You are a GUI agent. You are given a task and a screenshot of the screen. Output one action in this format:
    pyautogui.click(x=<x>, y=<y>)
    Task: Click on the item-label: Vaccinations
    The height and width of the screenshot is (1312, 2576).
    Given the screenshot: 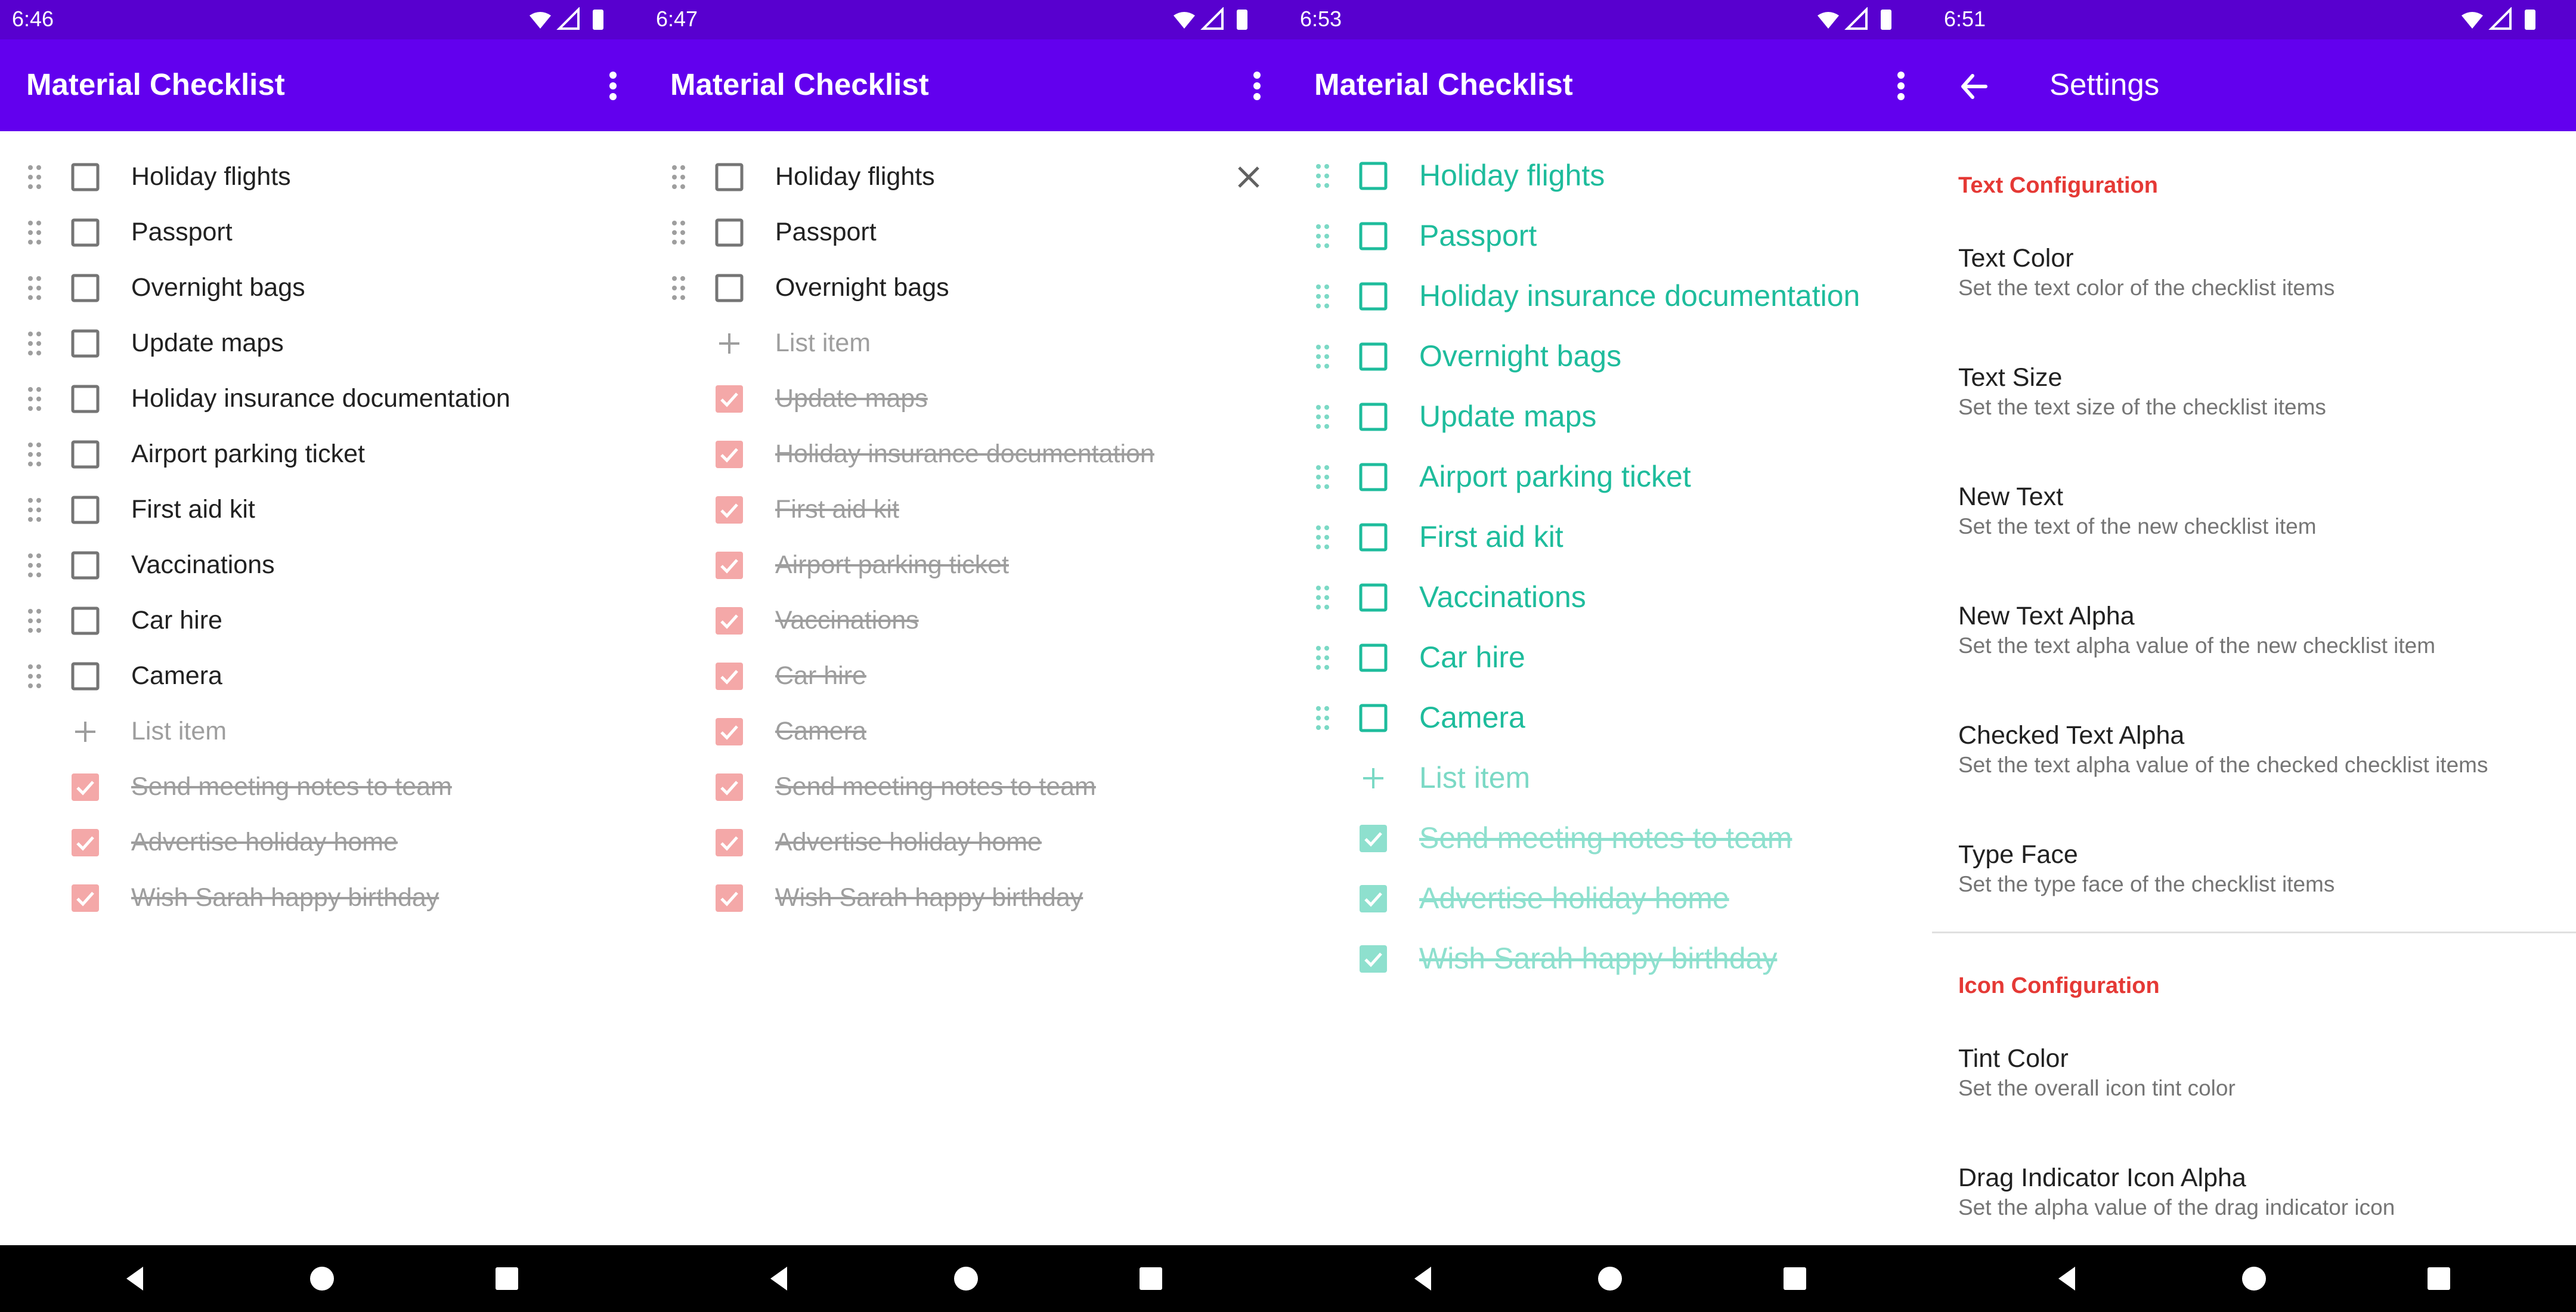 What is the action you would take?
    pyautogui.click(x=203, y=565)
    